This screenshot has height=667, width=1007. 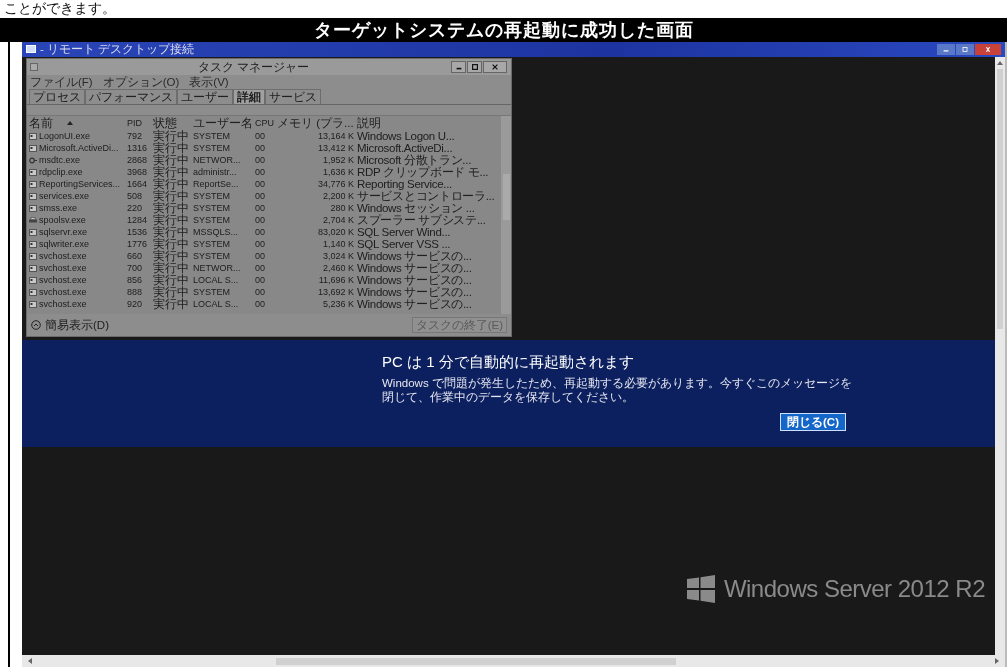 What do you see at coordinates (59, 160) in the screenshot?
I see `table-cell: msdtc.exe` at bounding box center [59, 160].